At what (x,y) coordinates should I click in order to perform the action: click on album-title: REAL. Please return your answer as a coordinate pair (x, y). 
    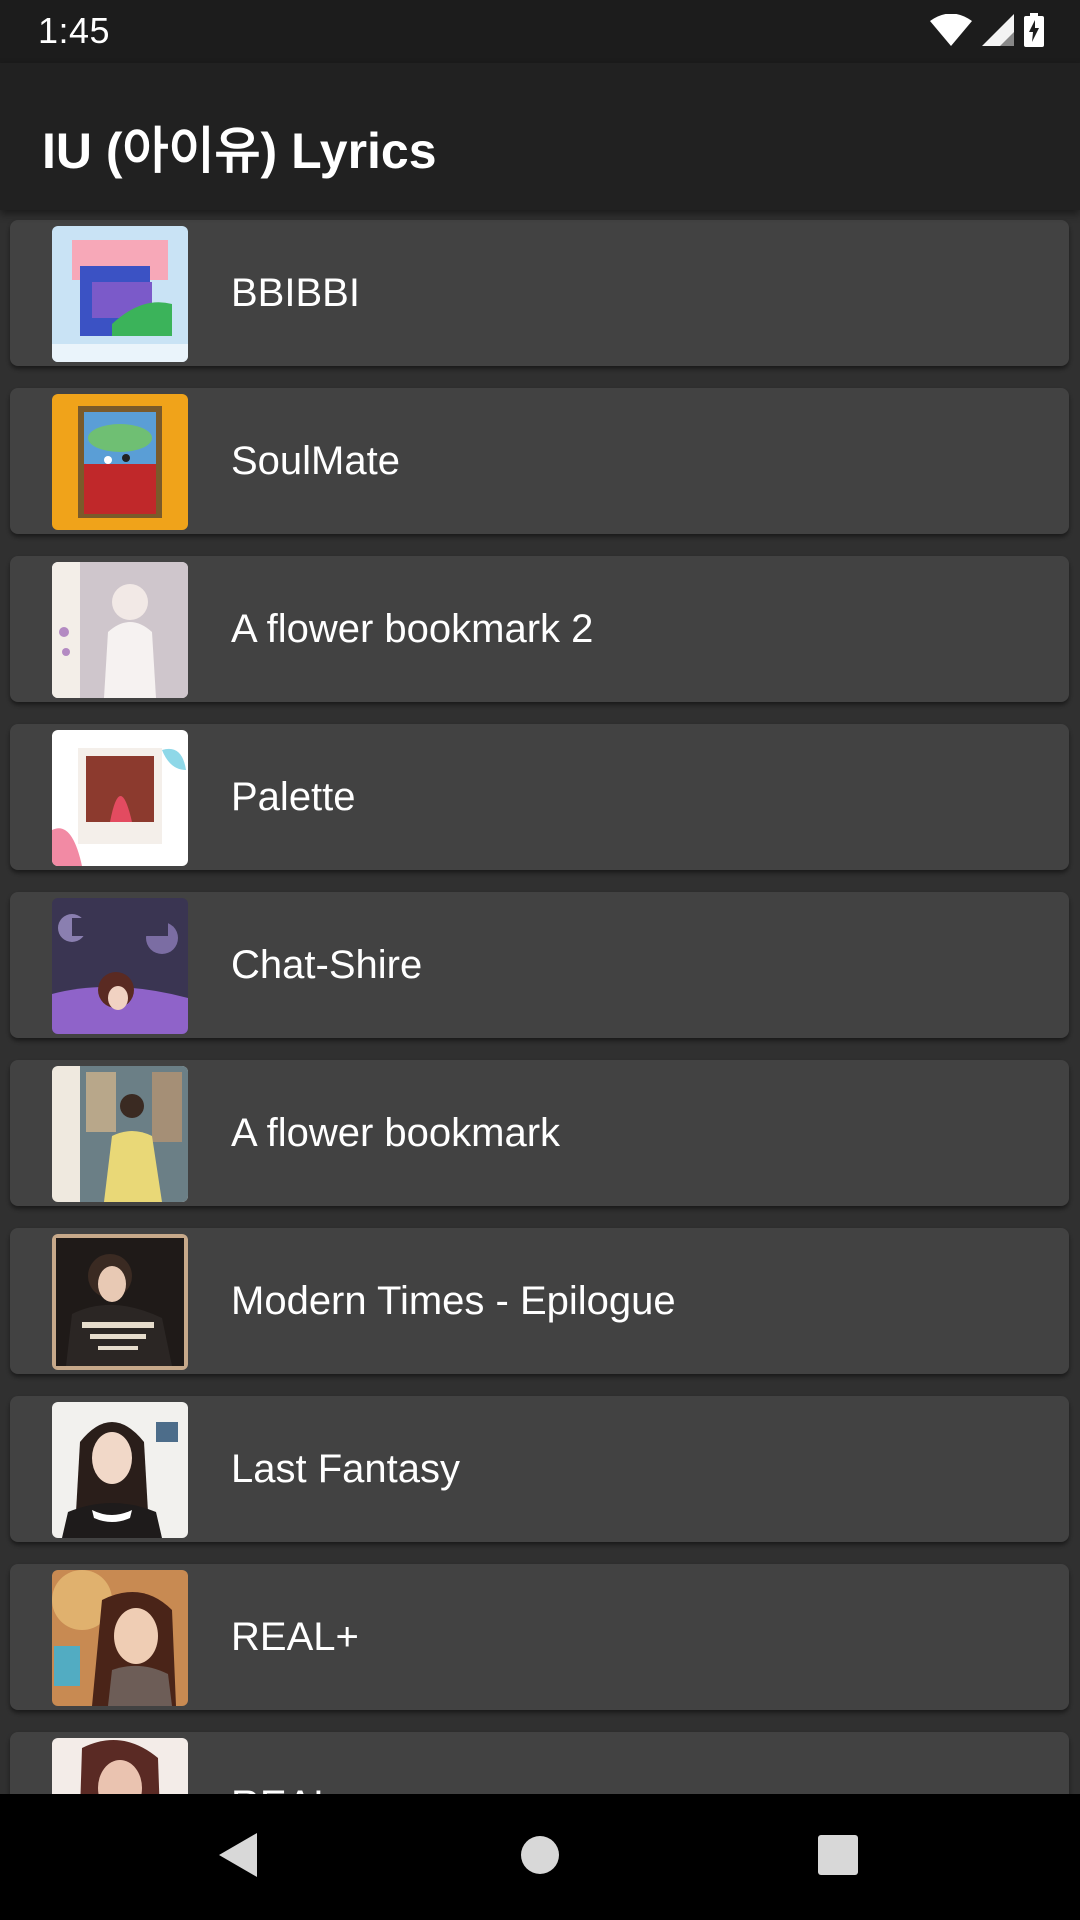
    Looking at the image, I should click on (283, 1763).